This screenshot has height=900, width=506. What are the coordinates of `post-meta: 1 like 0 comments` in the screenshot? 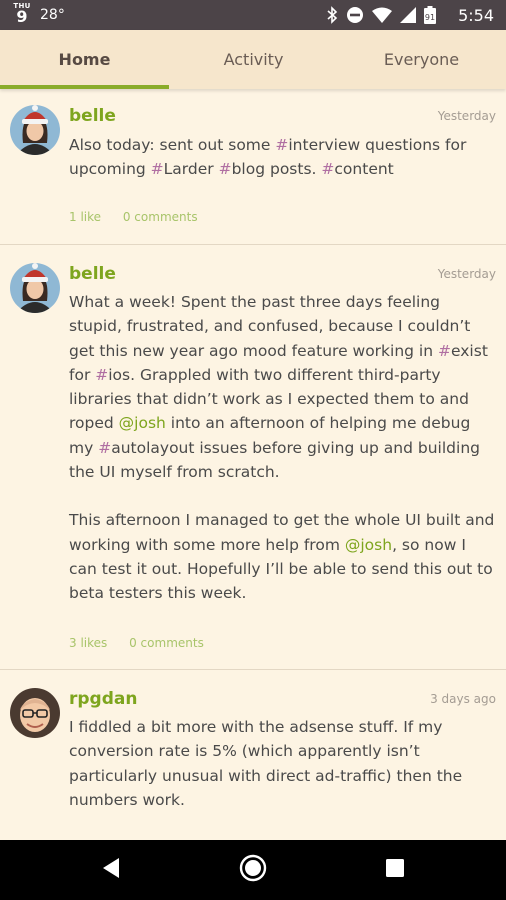 It's located at (142, 217).